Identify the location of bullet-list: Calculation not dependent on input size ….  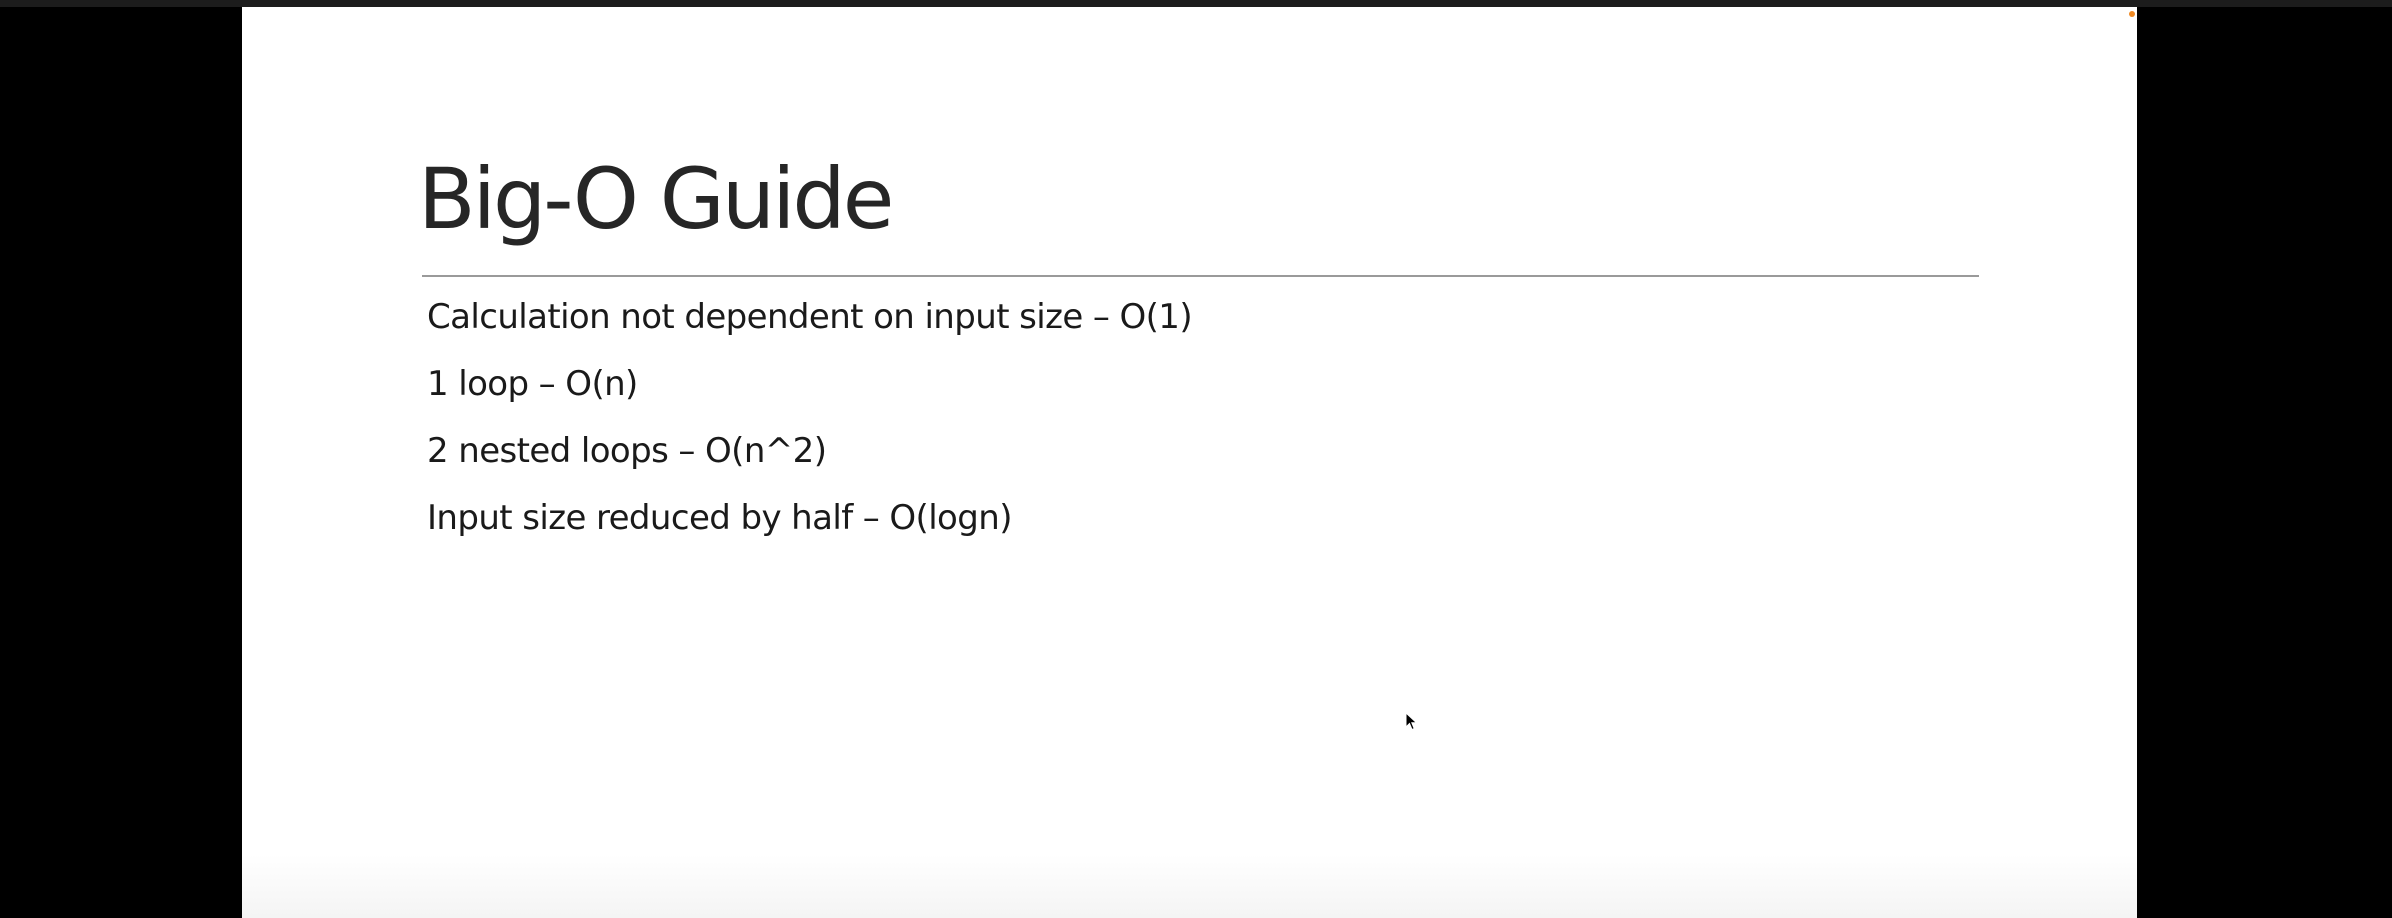
(810, 427).